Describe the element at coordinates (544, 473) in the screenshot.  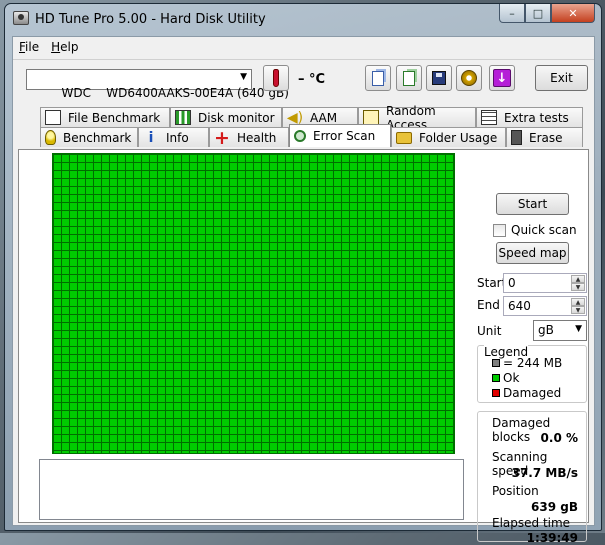
I see `scanning-speed-value: 37.7 MB/s` at that location.